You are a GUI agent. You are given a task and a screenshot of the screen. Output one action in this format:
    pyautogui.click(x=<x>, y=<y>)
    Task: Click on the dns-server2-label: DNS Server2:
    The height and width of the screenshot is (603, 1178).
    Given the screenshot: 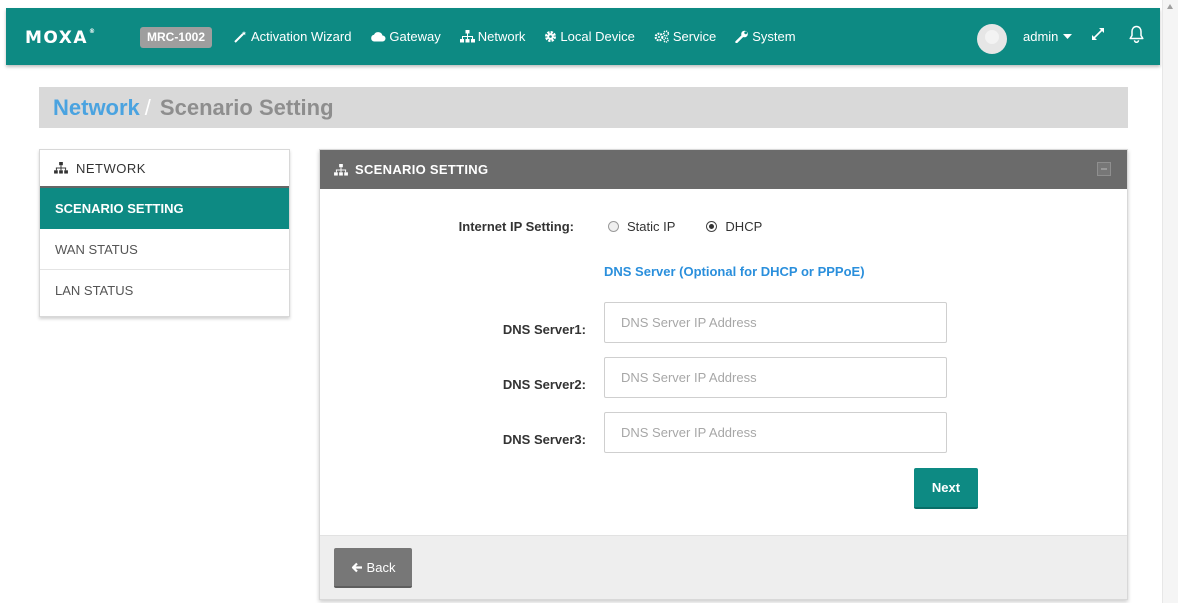 What is the action you would take?
    pyautogui.click(x=544, y=384)
    